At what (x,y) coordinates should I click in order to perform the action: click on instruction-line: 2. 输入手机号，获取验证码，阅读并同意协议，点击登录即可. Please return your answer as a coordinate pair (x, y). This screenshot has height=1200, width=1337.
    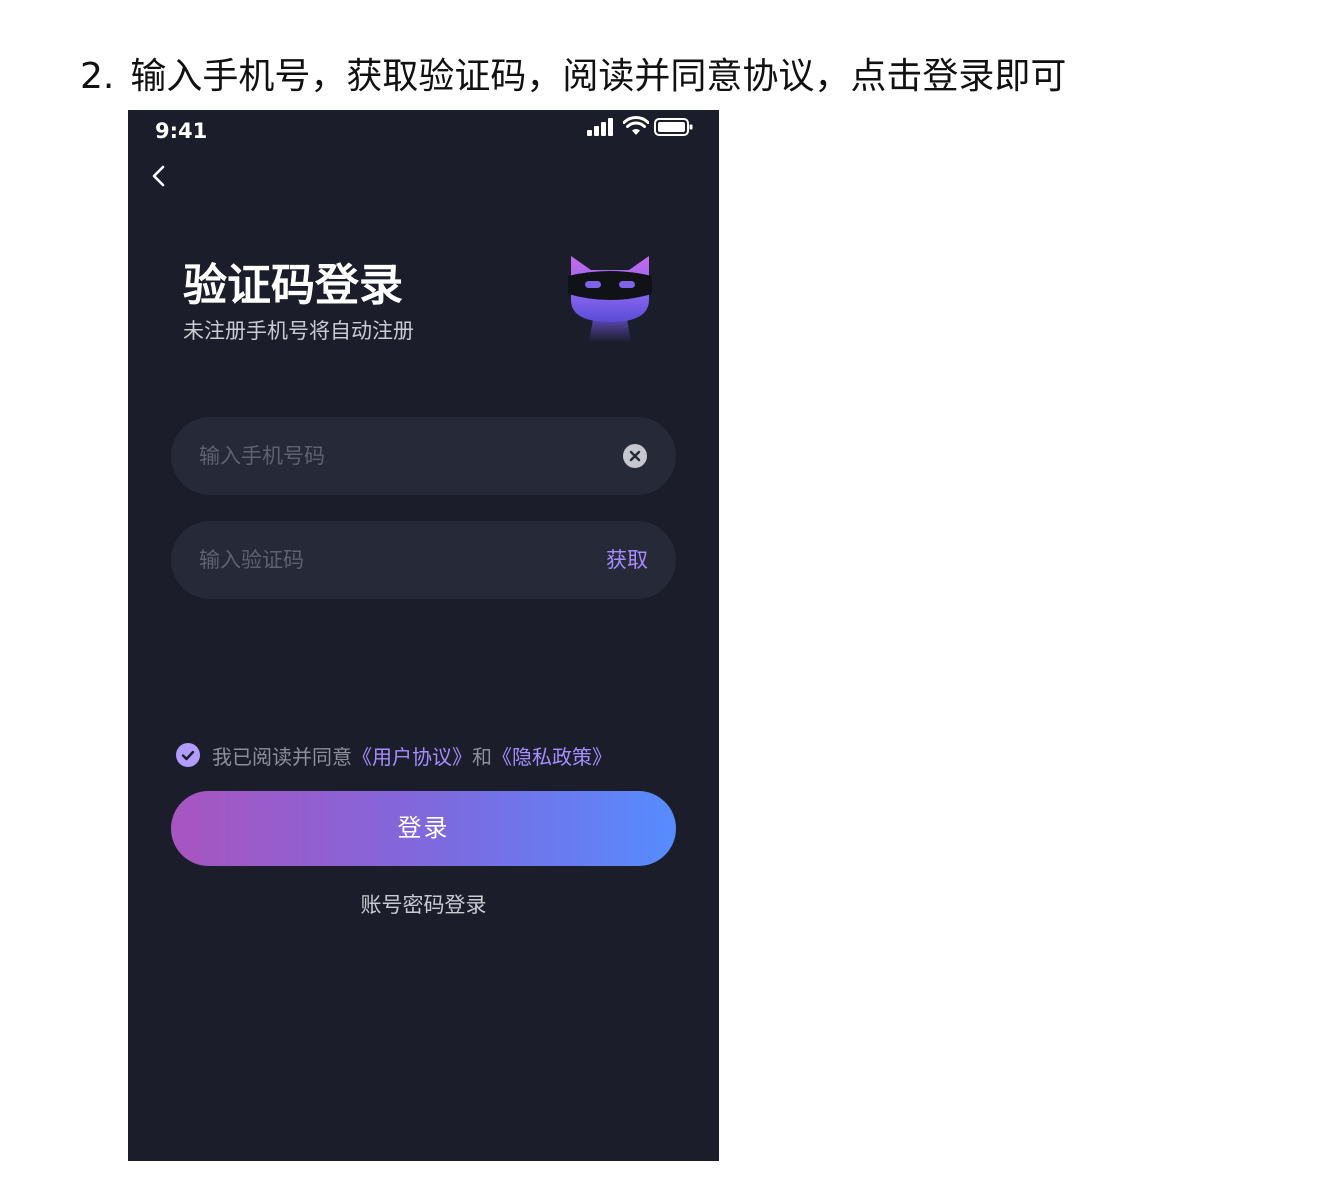
    Looking at the image, I should click on (573, 77).